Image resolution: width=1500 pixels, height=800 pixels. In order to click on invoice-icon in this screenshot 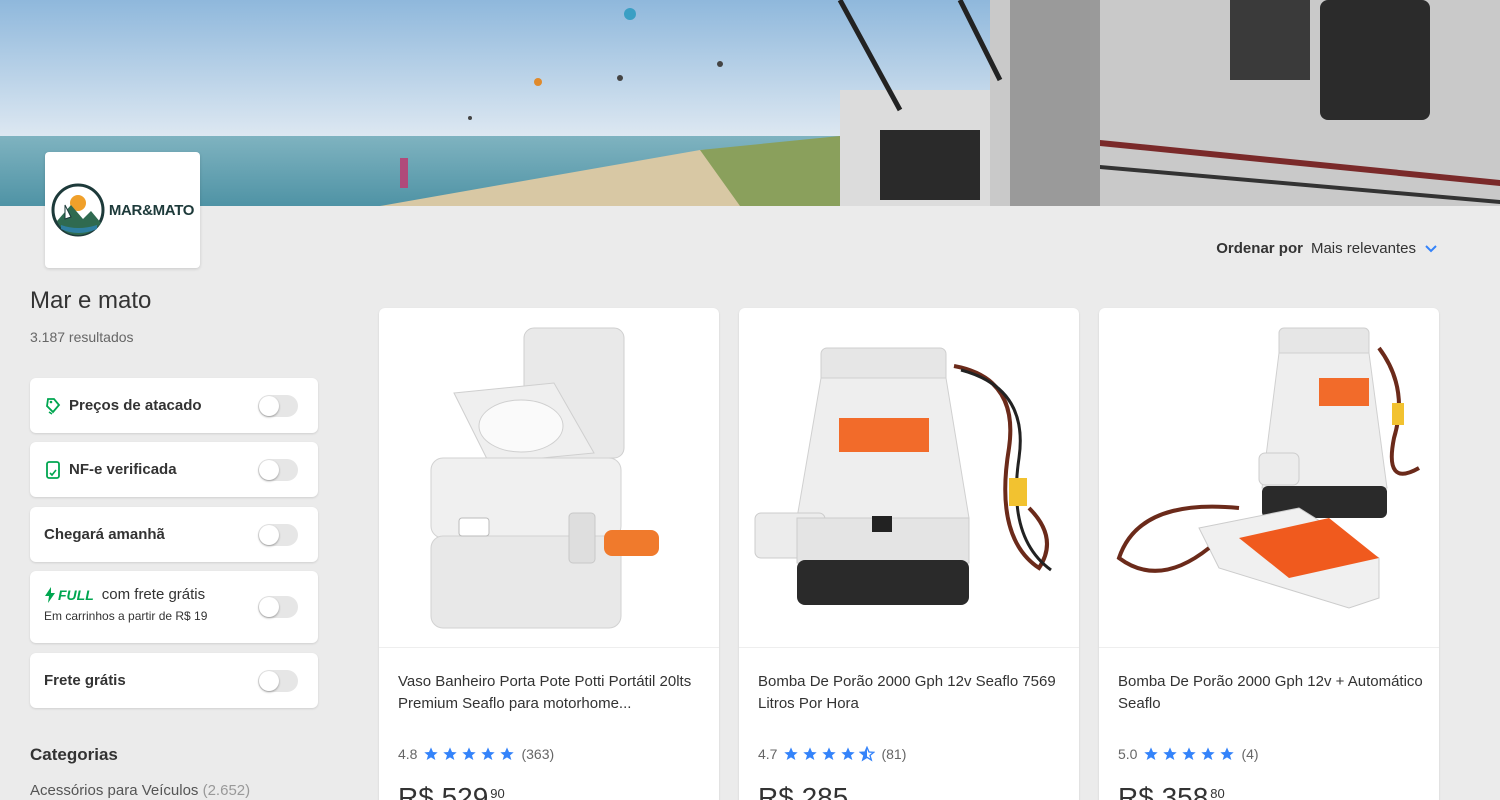, I will do `click(53, 469)`.